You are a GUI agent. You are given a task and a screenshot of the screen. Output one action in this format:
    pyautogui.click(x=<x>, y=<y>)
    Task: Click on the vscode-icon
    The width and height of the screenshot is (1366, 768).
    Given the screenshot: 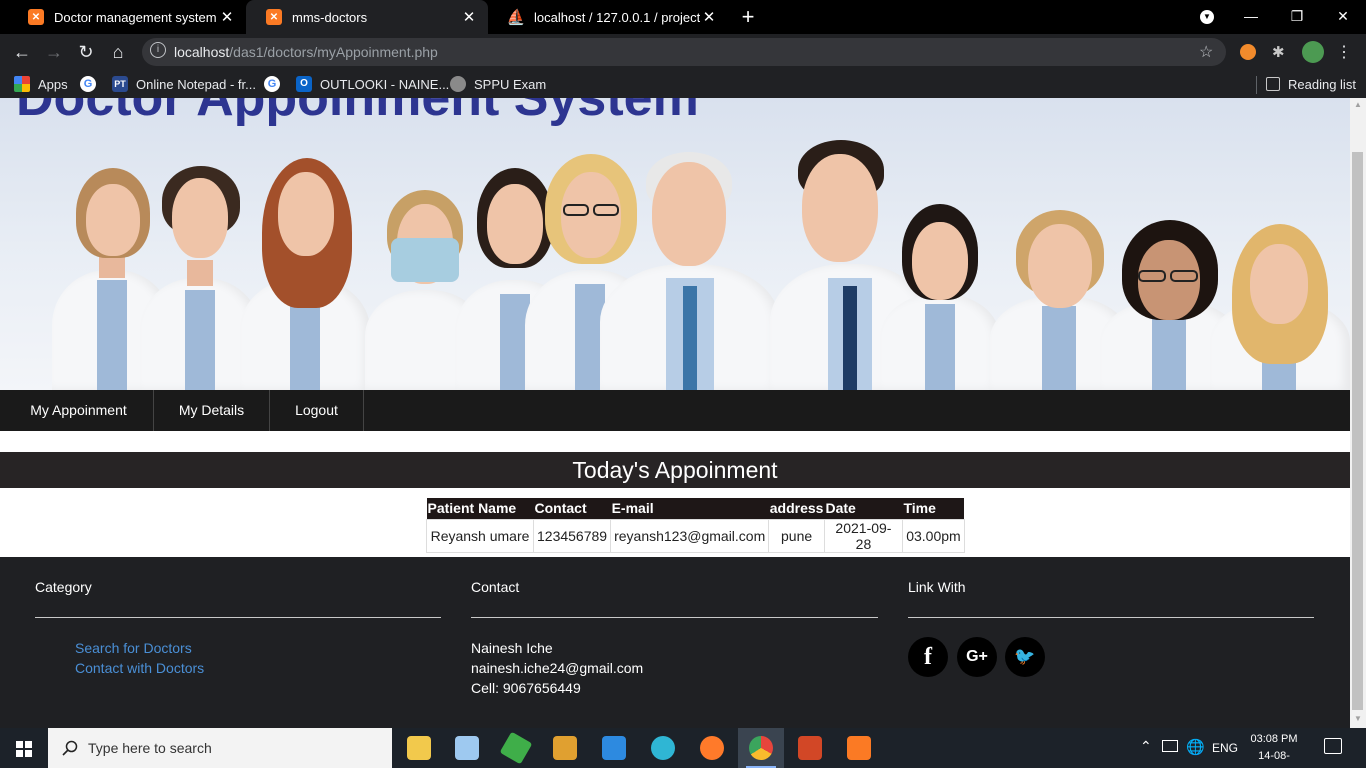 What is the action you would take?
    pyautogui.click(x=614, y=748)
    